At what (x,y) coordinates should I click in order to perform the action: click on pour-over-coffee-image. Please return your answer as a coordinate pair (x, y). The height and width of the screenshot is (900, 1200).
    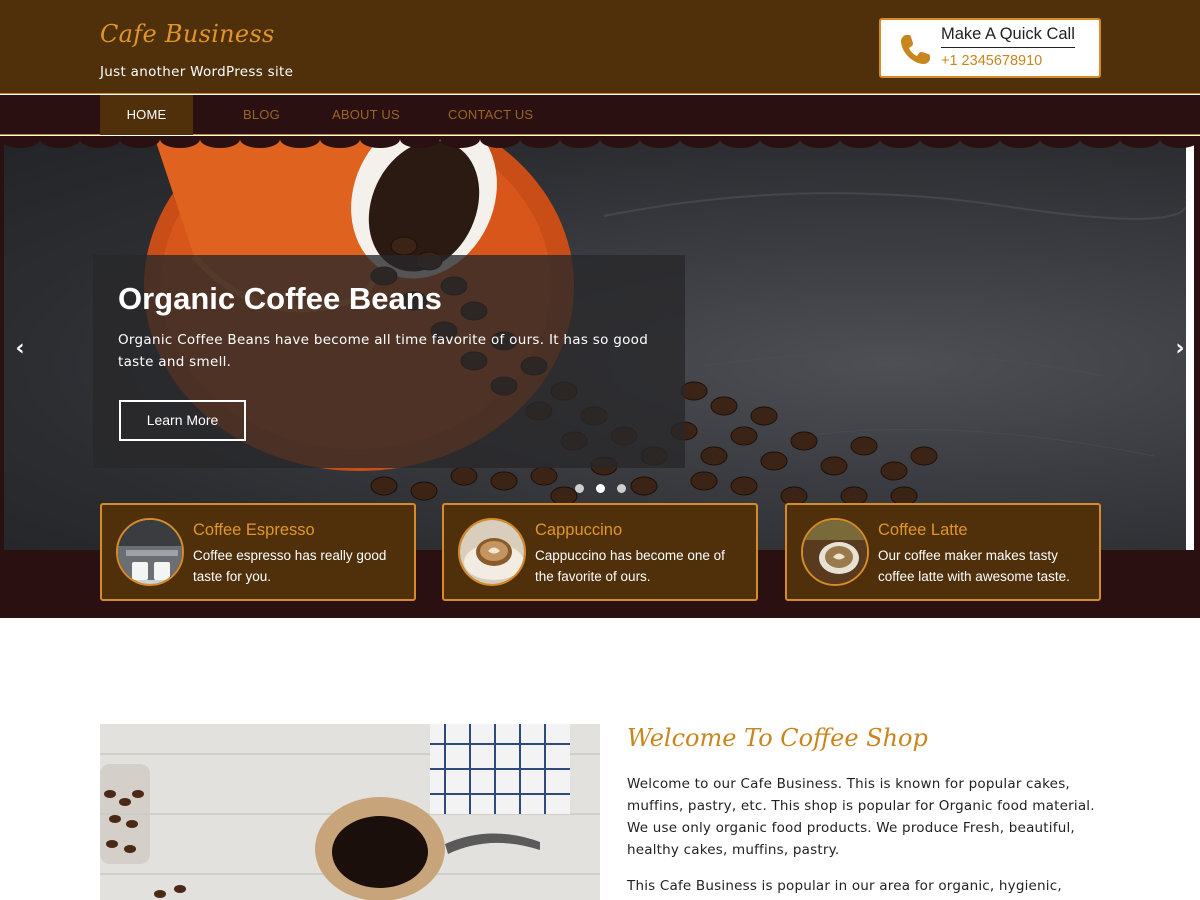
    Looking at the image, I should click on (350, 812).